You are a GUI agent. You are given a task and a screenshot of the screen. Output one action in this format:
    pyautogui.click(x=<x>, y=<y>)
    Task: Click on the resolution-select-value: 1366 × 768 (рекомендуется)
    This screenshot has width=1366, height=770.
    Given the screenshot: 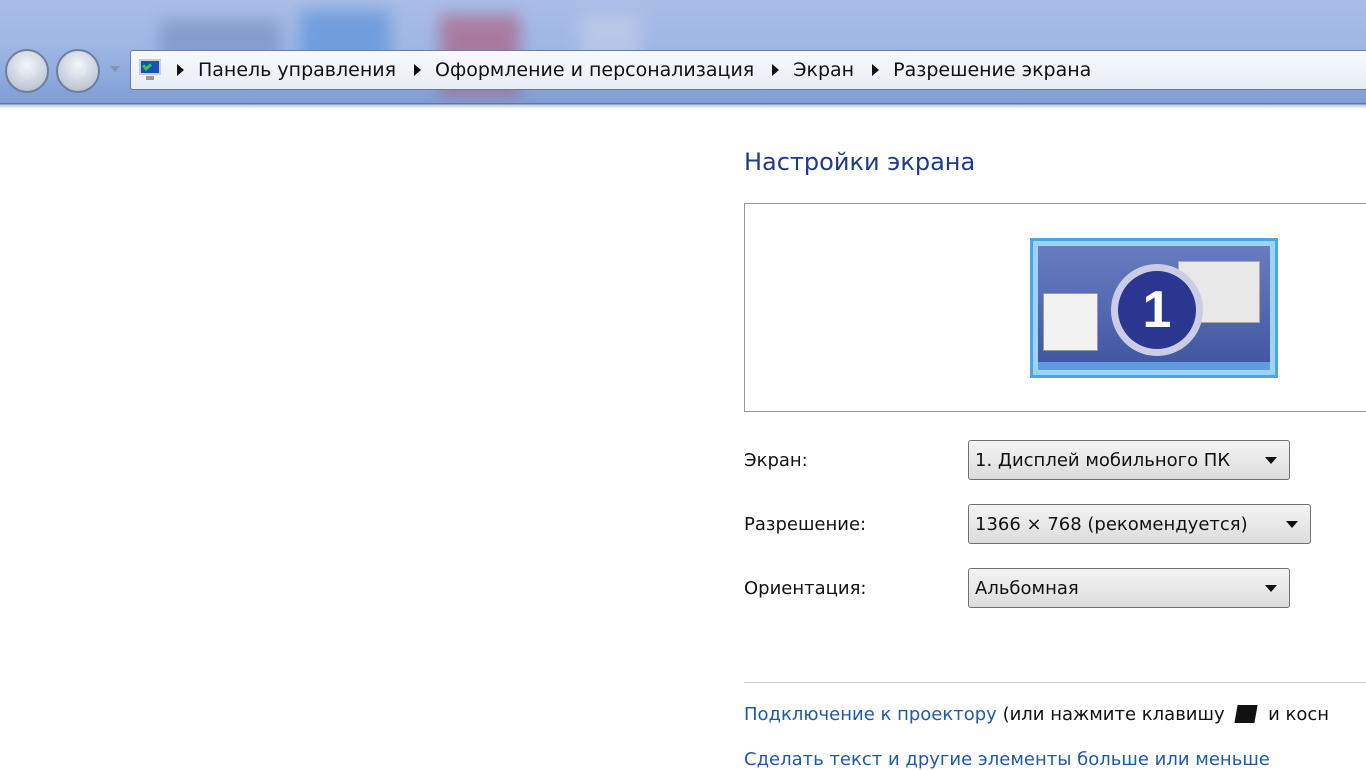 What is the action you would take?
    pyautogui.click(x=1111, y=524)
    